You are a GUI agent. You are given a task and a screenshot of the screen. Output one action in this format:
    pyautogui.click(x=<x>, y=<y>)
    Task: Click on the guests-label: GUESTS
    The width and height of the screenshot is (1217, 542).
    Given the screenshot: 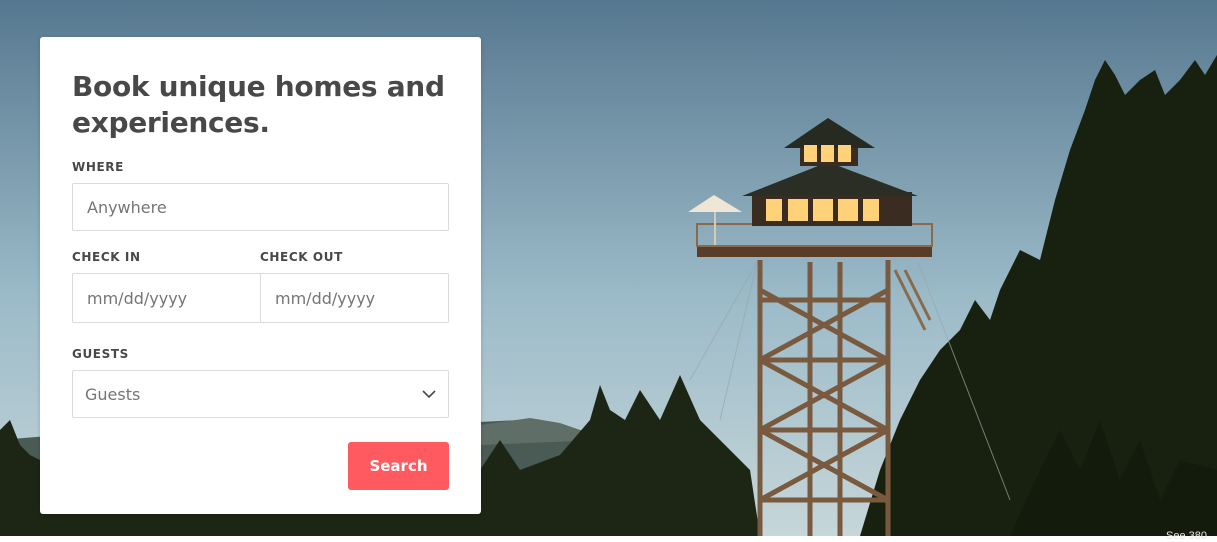 What is the action you would take?
    pyautogui.click(x=100, y=354)
    